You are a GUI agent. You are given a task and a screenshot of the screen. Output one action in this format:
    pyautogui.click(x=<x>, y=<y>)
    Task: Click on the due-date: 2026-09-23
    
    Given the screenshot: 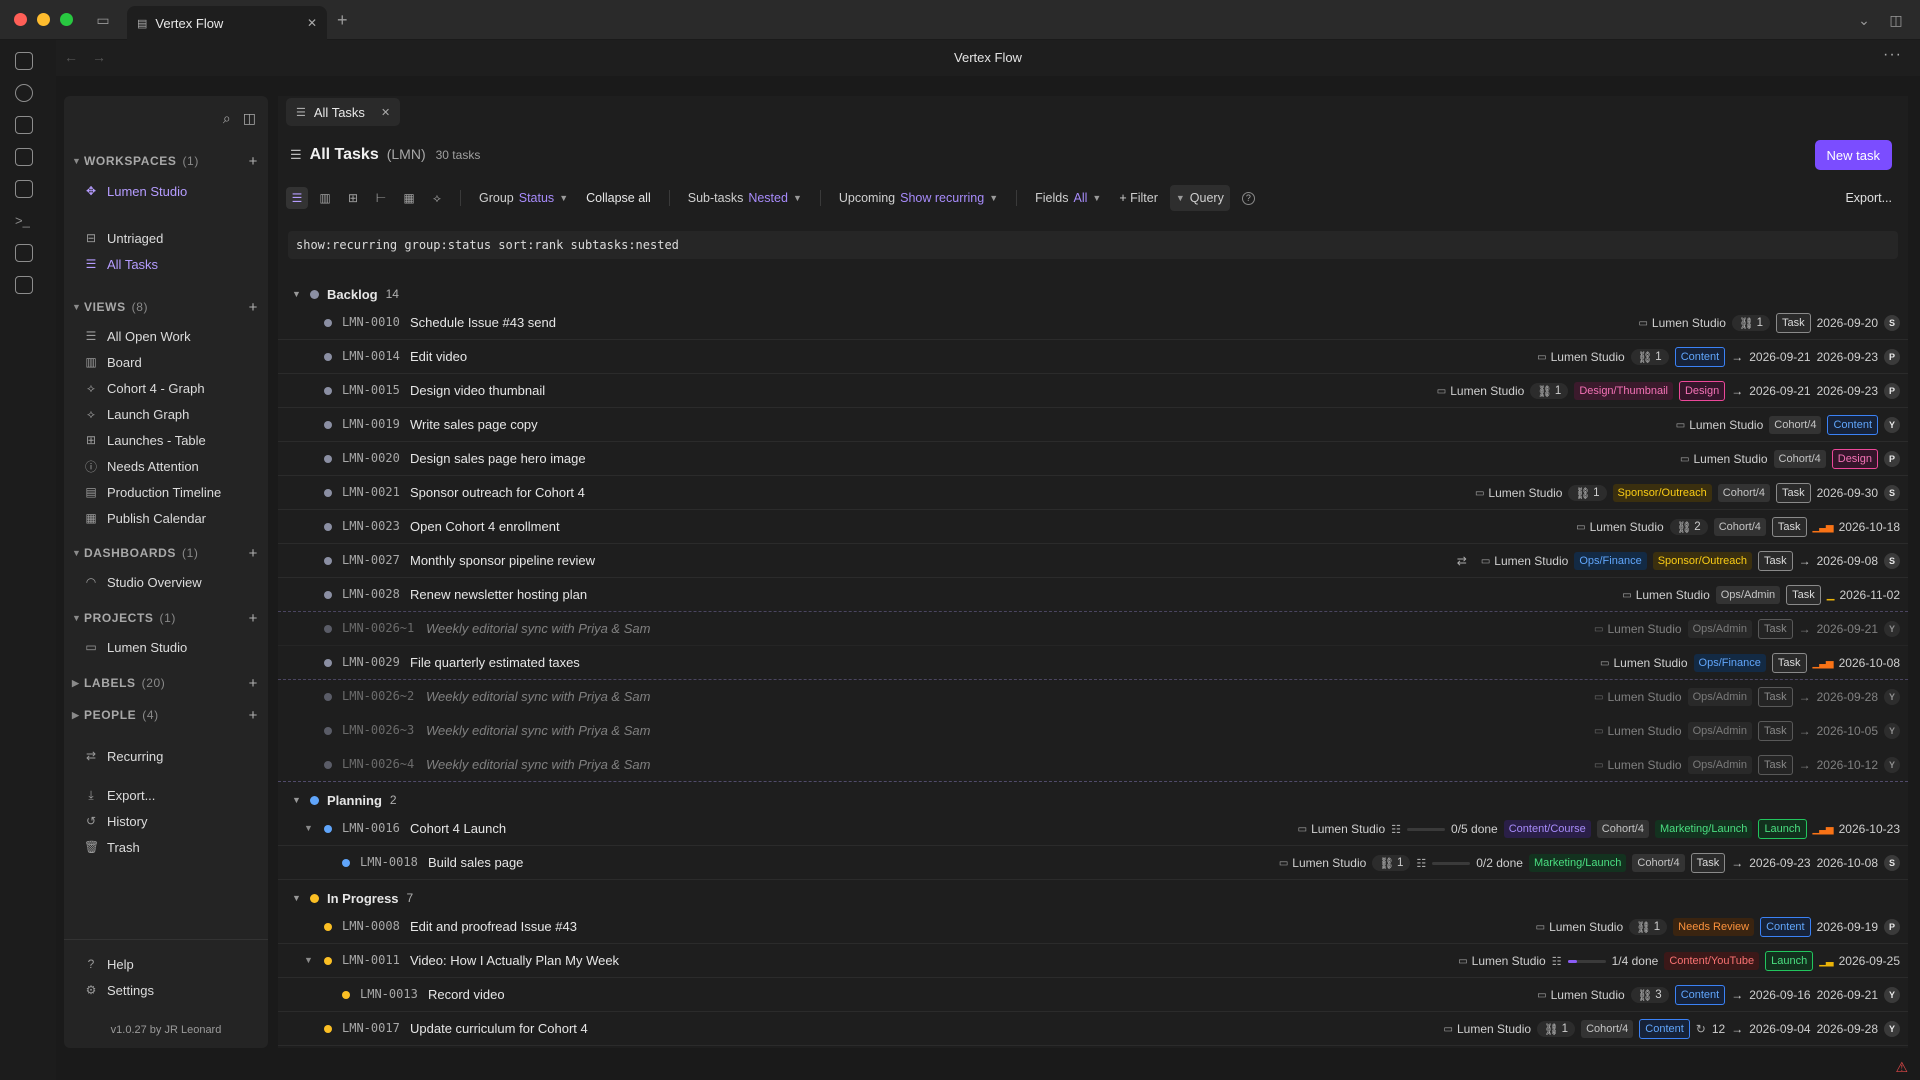 What is the action you would take?
    pyautogui.click(x=1847, y=391)
    